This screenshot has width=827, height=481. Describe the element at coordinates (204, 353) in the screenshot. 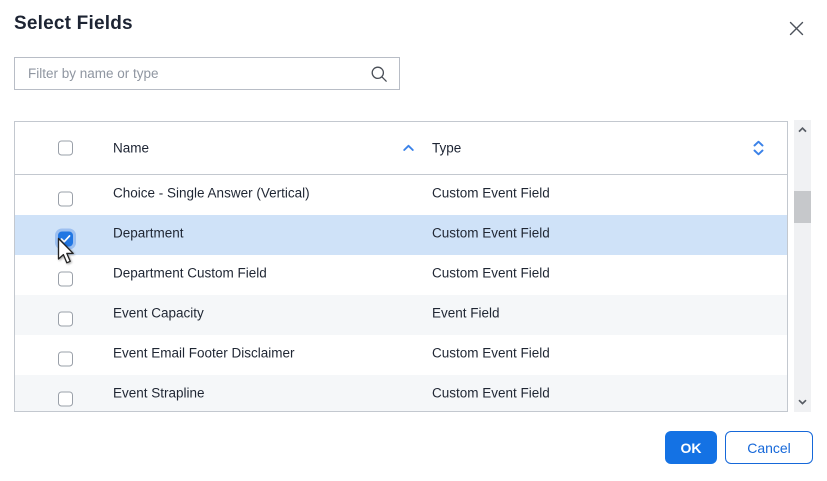

I see `row-name-cell: Event Email Footer Disclaimer` at that location.